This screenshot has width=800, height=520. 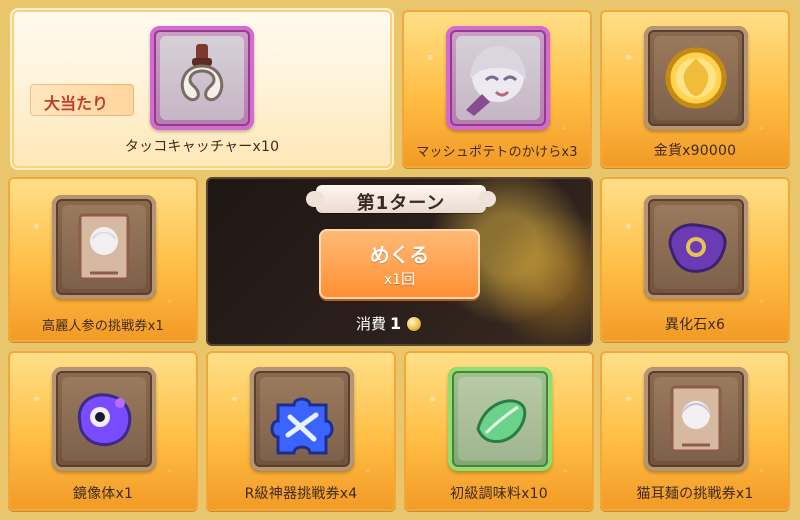 I want to click on reward-tile-rkyu: R級神器挑戦券x4, so click(x=301, y=431).